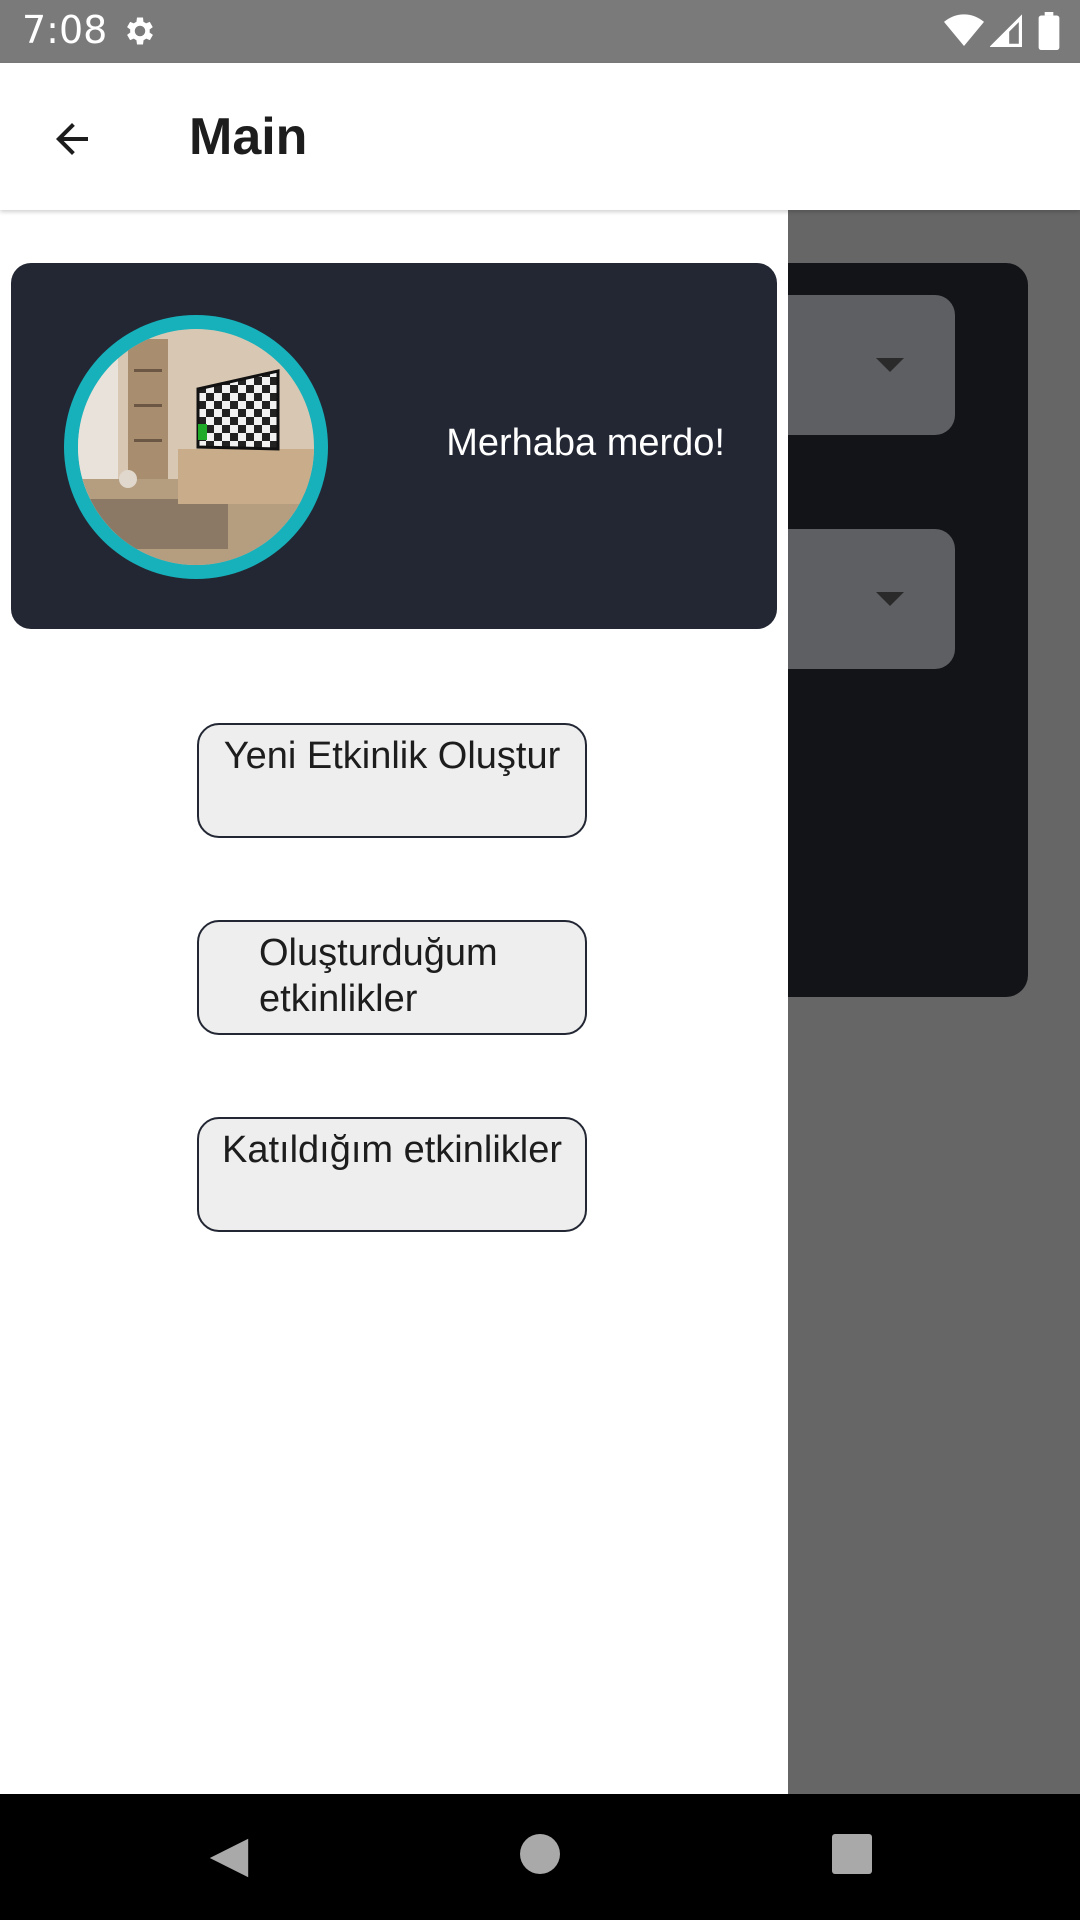 This screenshot has height=1920, width=1080. Describe the element at coordinates (585, 443) in the screenshot. I see `greeting-text: Merhaba merdo!` at that location.